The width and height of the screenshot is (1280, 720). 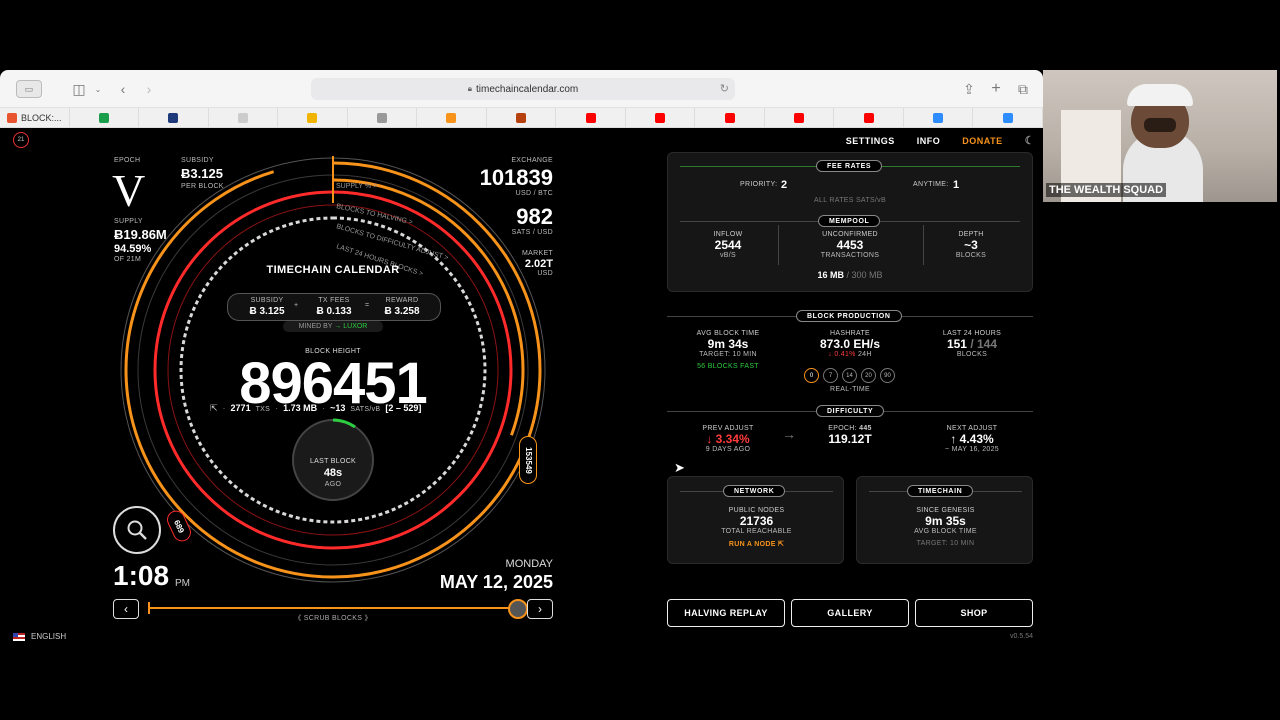 What do you see at coordinates (724, 88) in the screenshot?
I see `reload-icon: ↻` at bounding box center [724, 88].